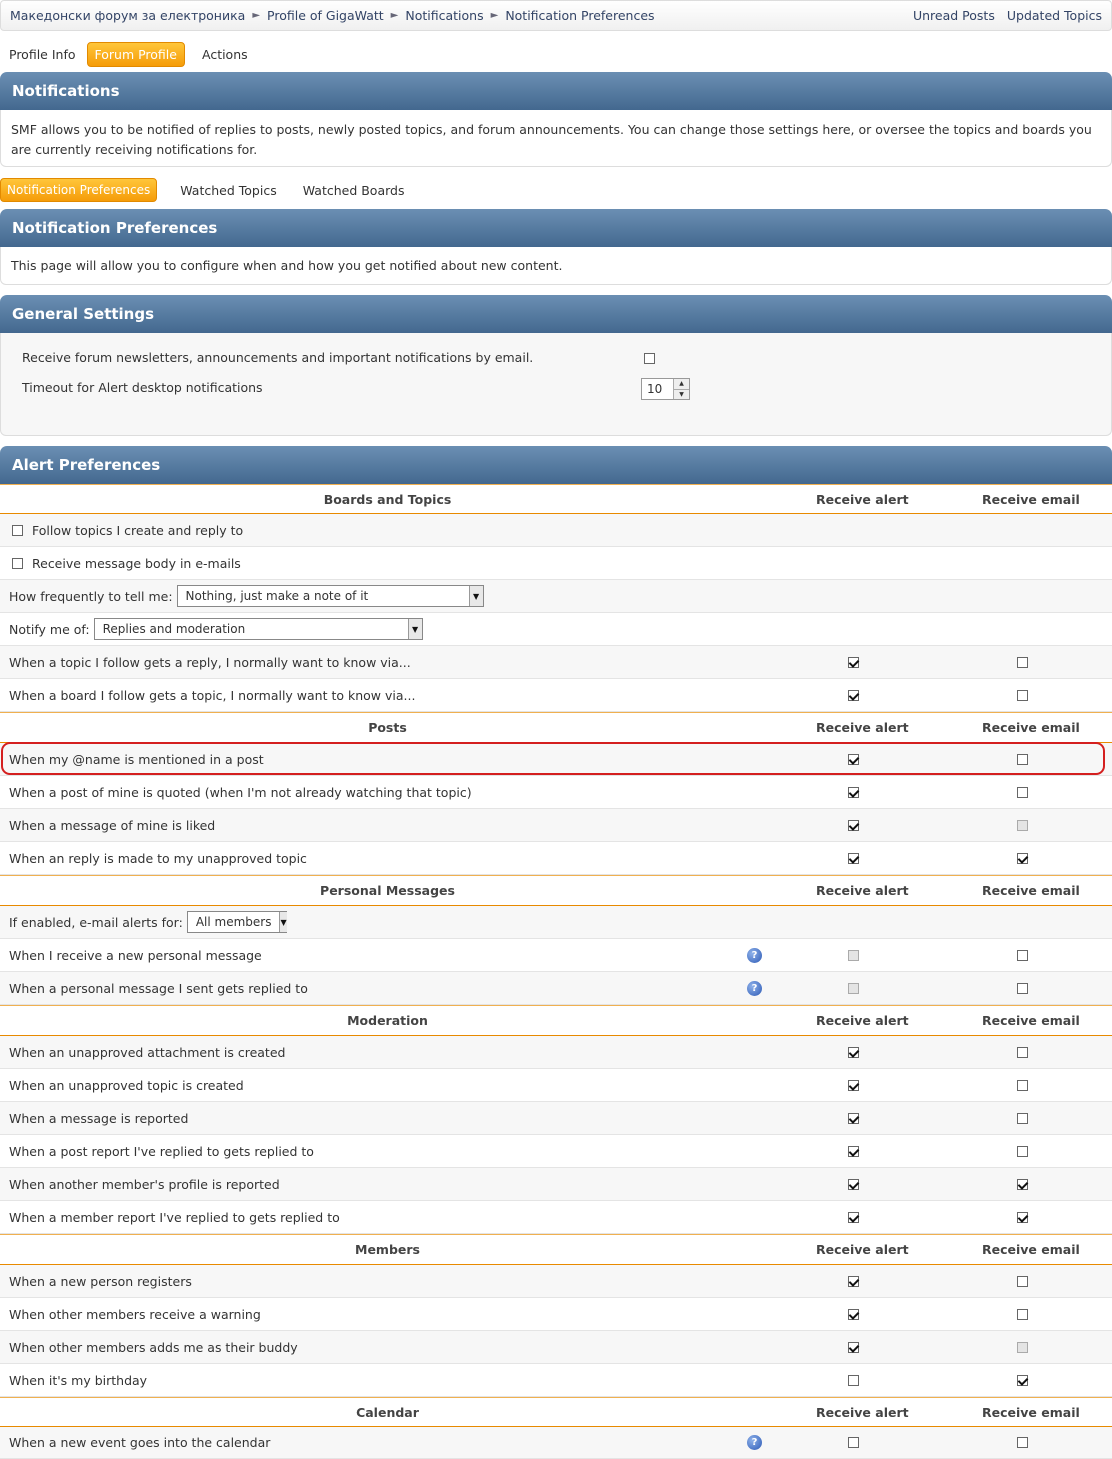  What do you see at coordinates (954, 15) in the screenshot?
I see `unread-posts-link: Unread Posts` at bounding box center [954, 15].